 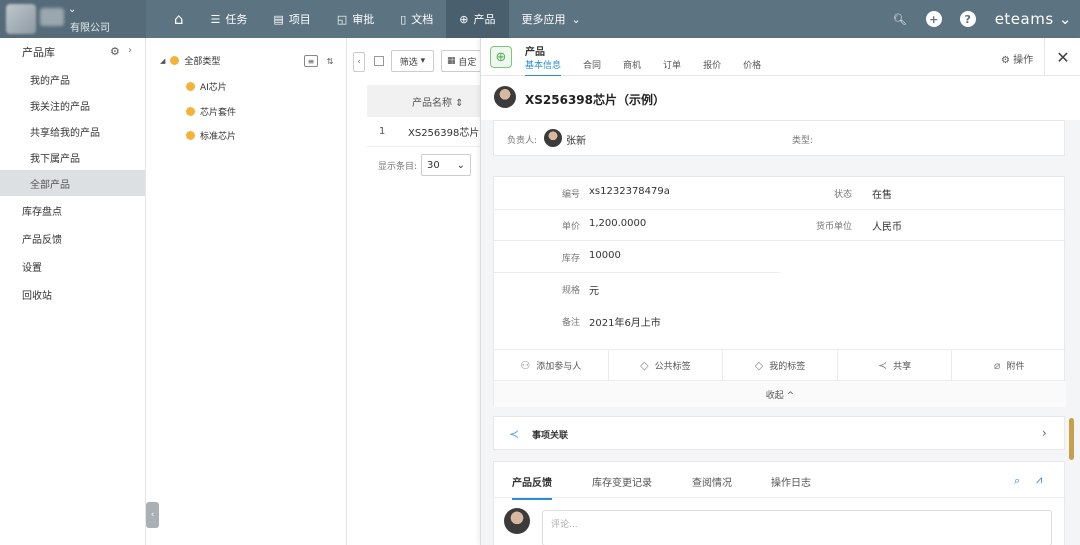 I want to click on list-view-icon: ≡, so click(x=311, y=61).